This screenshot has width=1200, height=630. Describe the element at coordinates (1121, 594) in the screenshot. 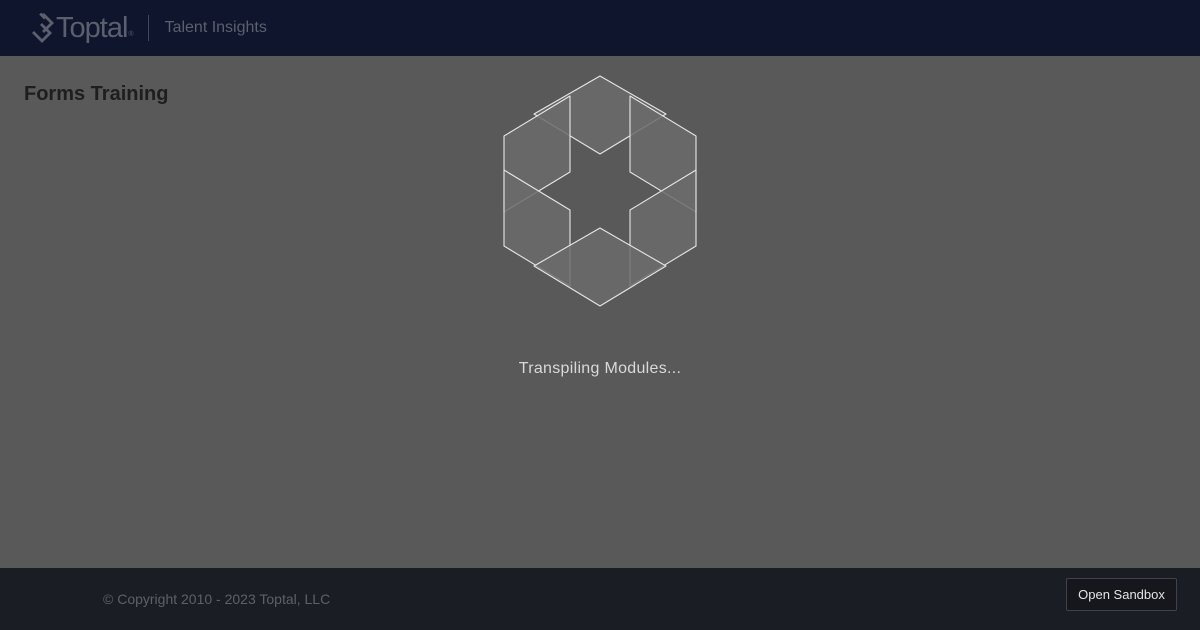

I see `open-sandbox-button: Open Sandbox` at that location.